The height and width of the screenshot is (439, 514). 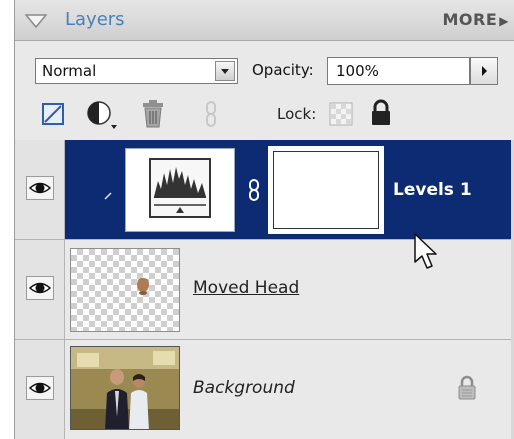 What do you see at coordinates (95, 19) in the screenshot?
I see `panel-title: Layers` at bounding box center [95, 19].